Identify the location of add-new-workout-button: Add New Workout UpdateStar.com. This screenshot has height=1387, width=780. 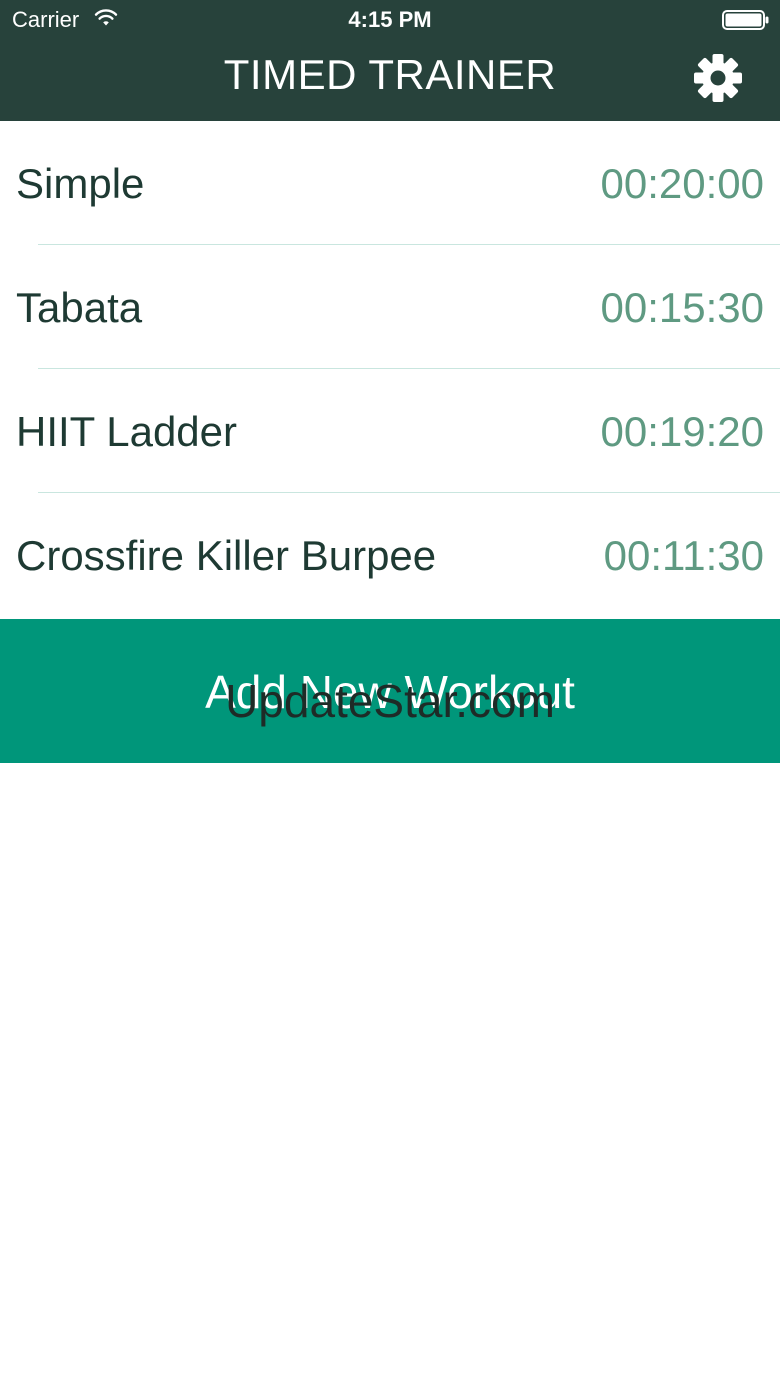
(390, 691).